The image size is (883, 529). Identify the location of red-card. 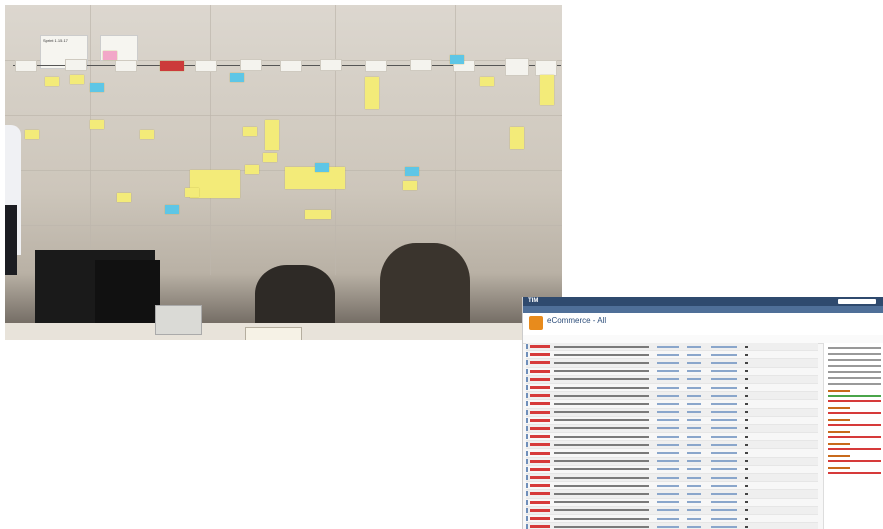
(172, 66).